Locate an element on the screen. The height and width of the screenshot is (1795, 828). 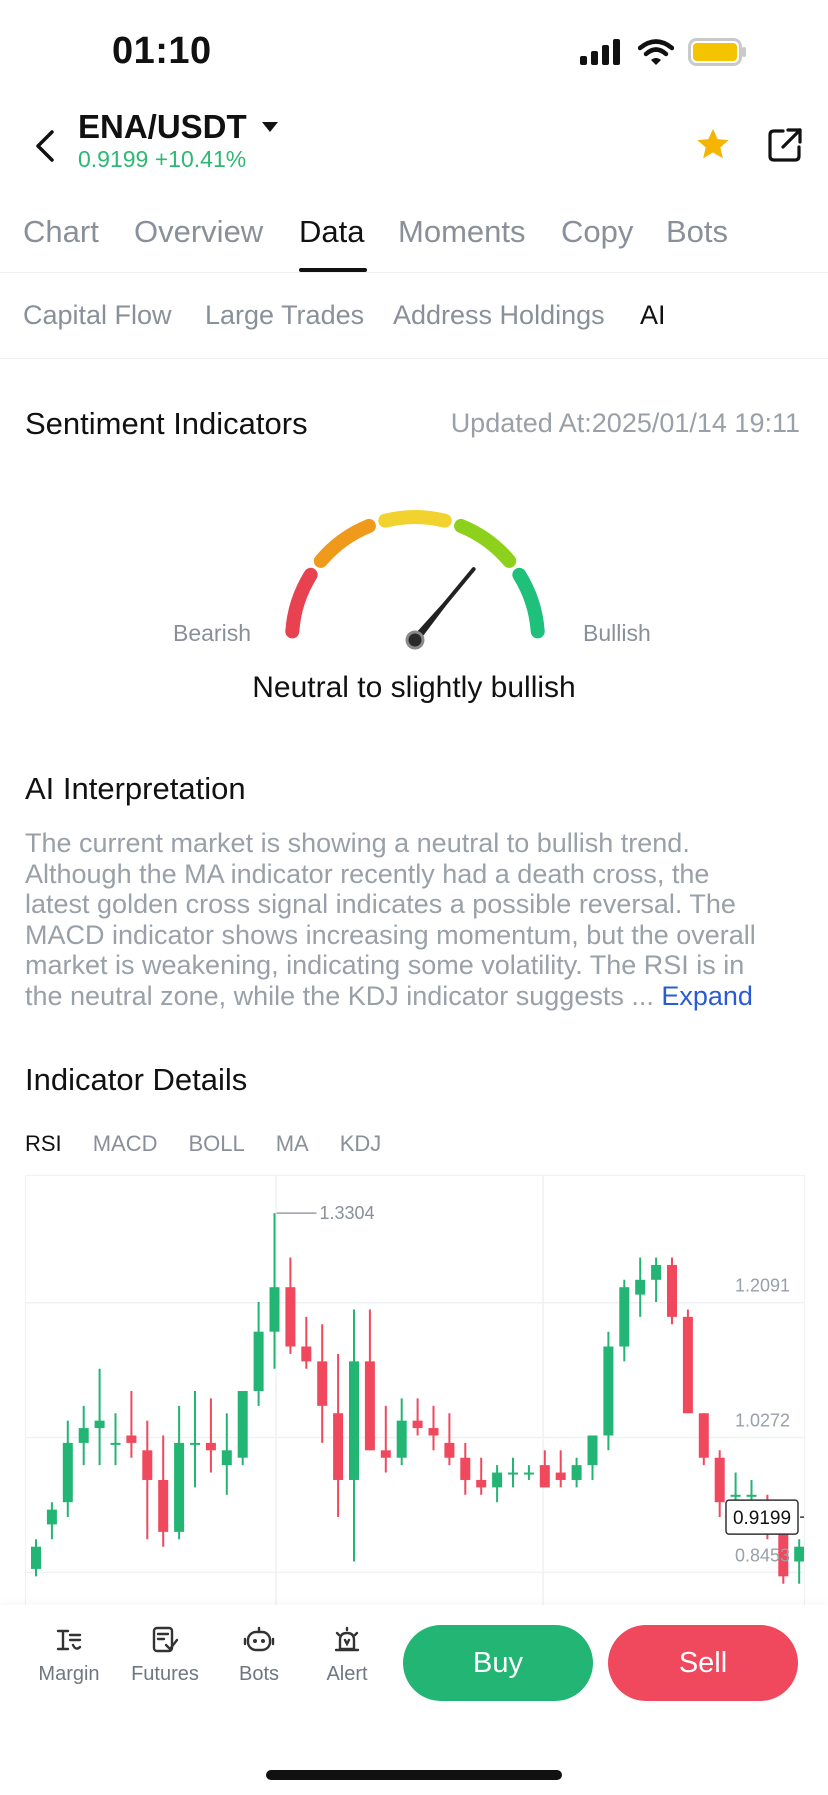
back-arrow-icon is located at coordinates (45, 146).